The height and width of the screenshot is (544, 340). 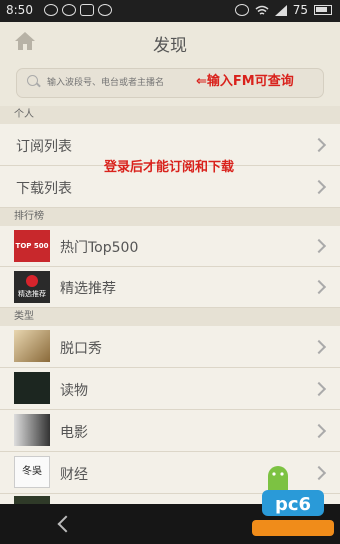 I want to click on check-icon, so click(x=105, y=10).